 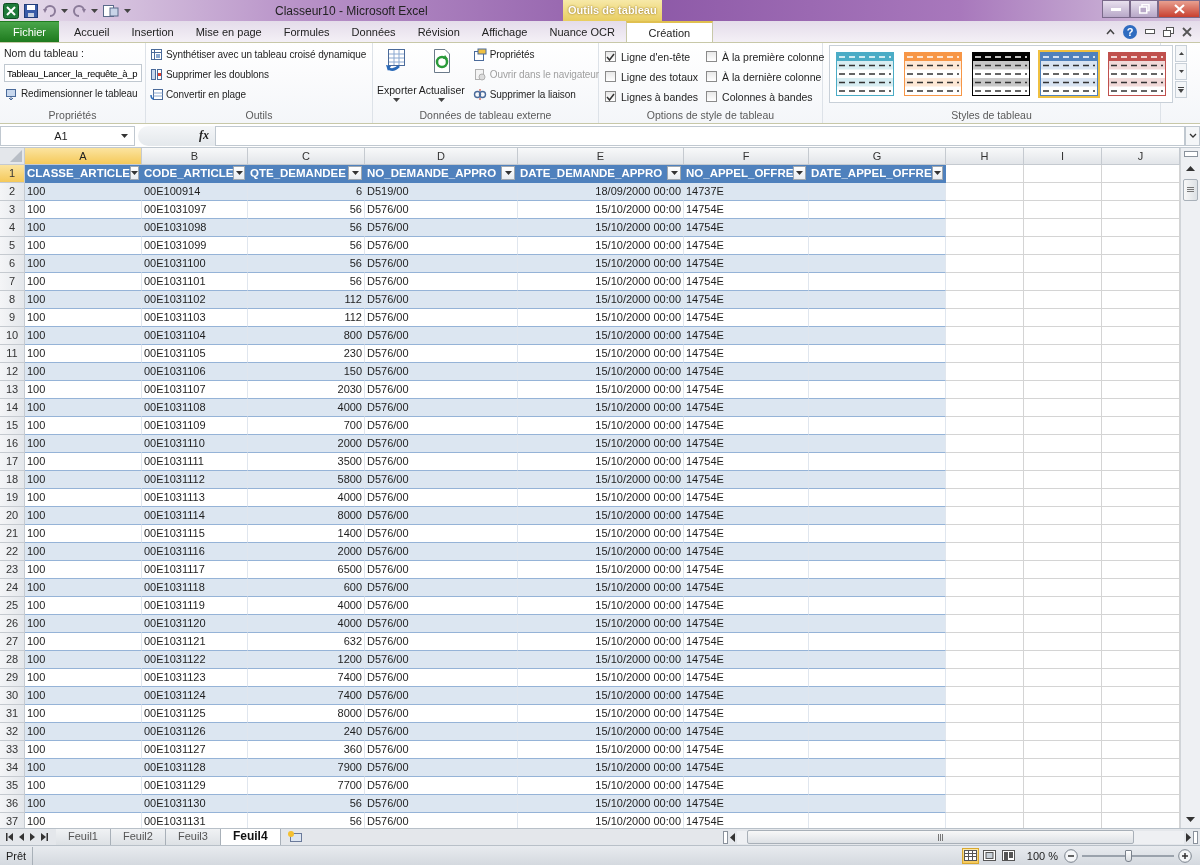 What do you see at coordinates (773, 56) in the screenshot?
I see `checkbox-label: À la première colonne` at bounding box center [773, 56].